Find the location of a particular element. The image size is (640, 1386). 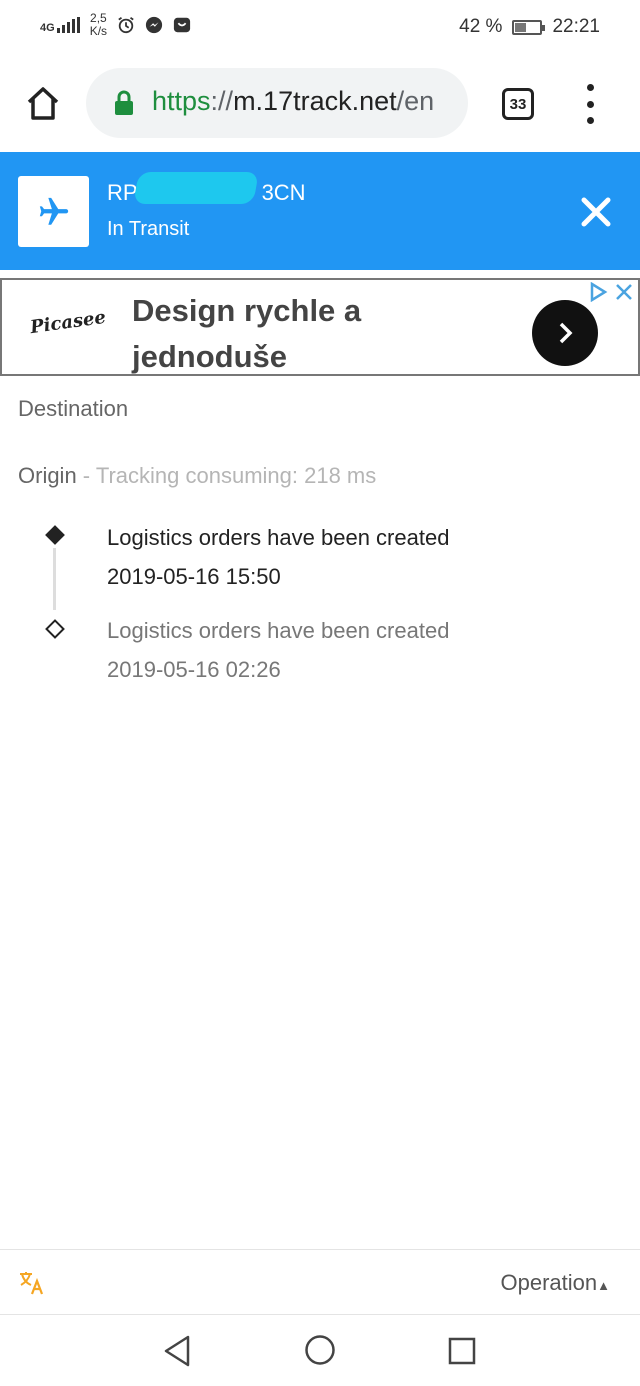

network-speed-unit: K/s is located at coordinates (98, 31).